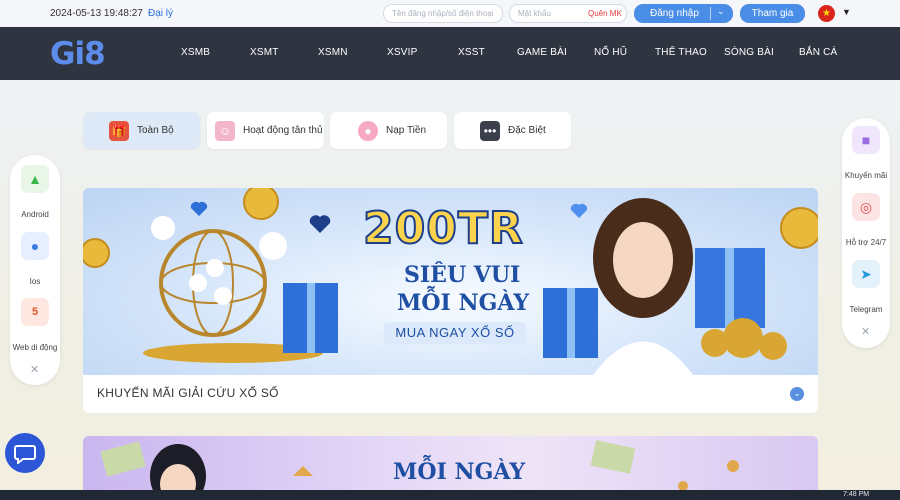 The height and width of the screenshot is (500, 900). What do you see at coordinates (188, 393) in the screenshot?
I see `promo-card-title: KHUYẾN MÃI GIẢI CỨU XỔ SỐ` at bounding box center [188, 393].